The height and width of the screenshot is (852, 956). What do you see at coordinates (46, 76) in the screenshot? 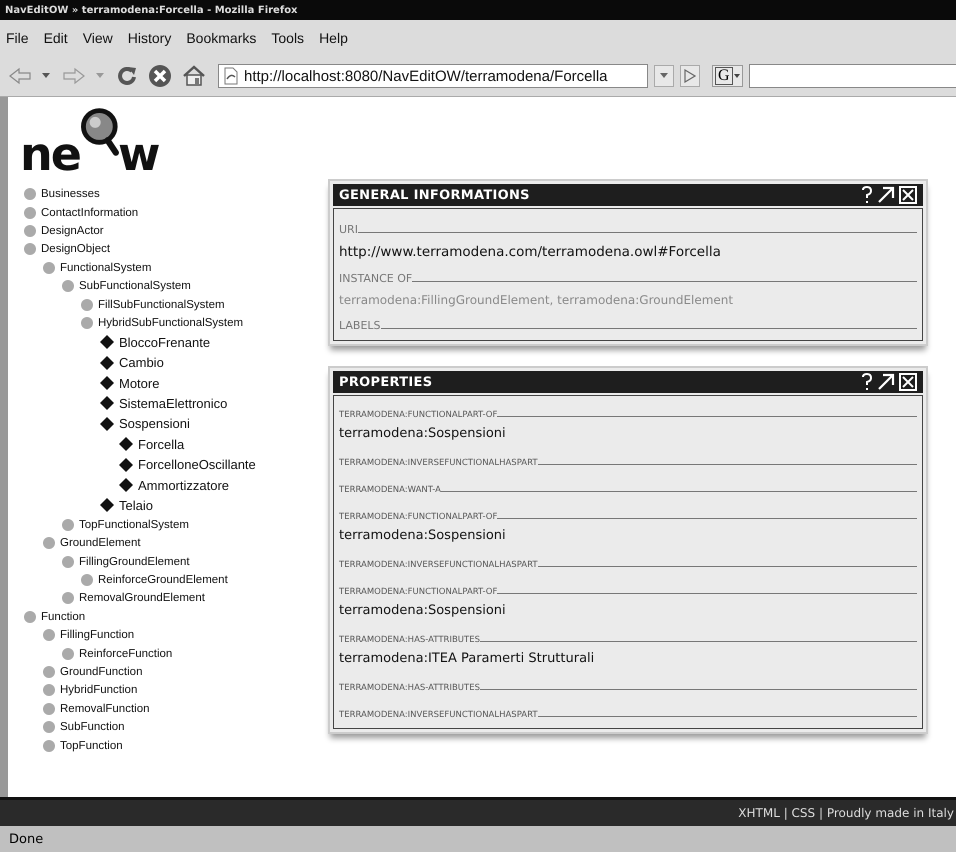
I see `dropdown-icon` at bounding box center [46, 76].